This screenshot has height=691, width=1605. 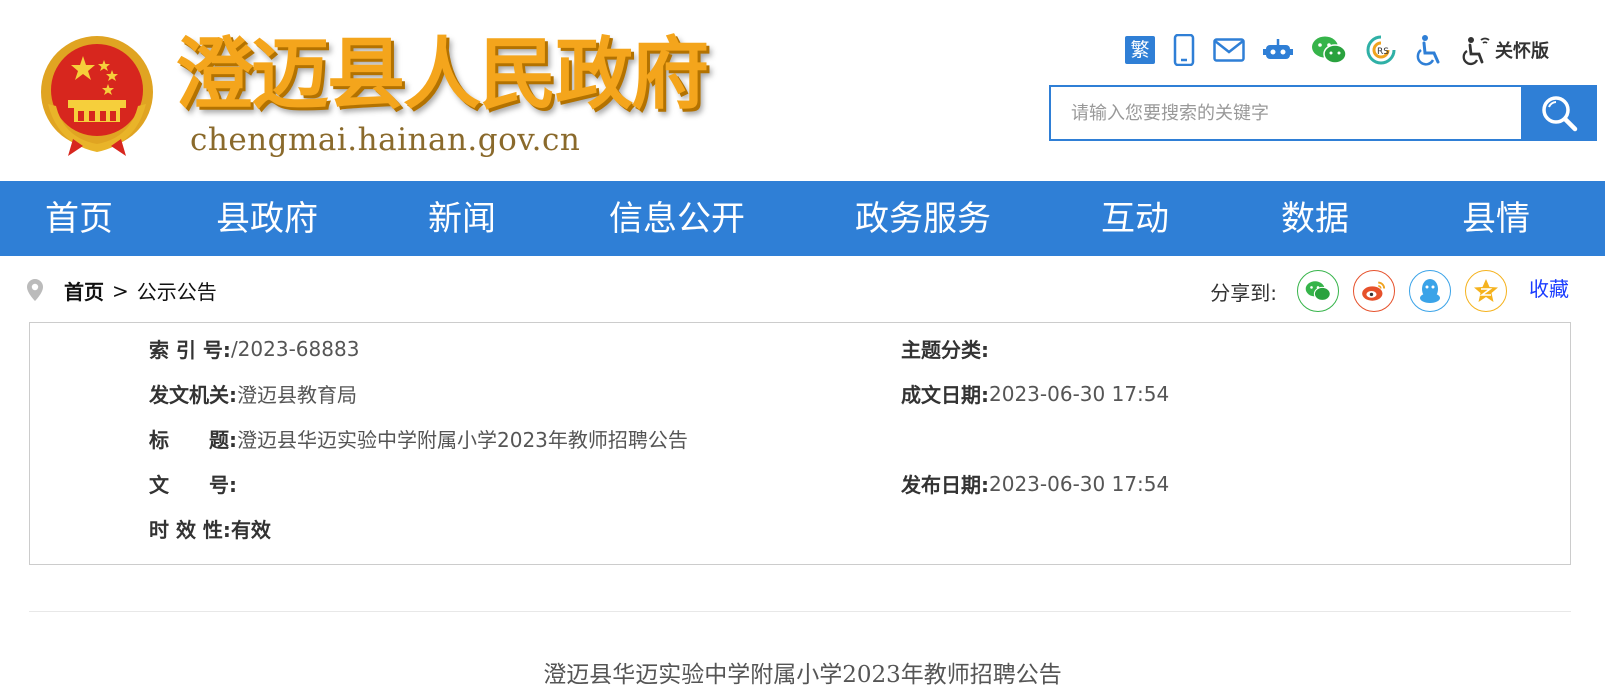 I want to click on nav-item-county-profile: 县情, so click(x=1496, y=219).